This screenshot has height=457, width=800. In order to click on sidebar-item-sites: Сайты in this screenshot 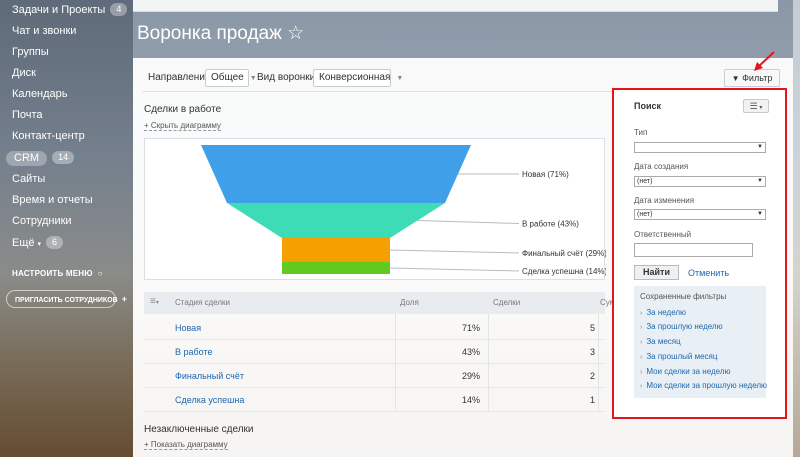, I will do `click(28, 179)`.